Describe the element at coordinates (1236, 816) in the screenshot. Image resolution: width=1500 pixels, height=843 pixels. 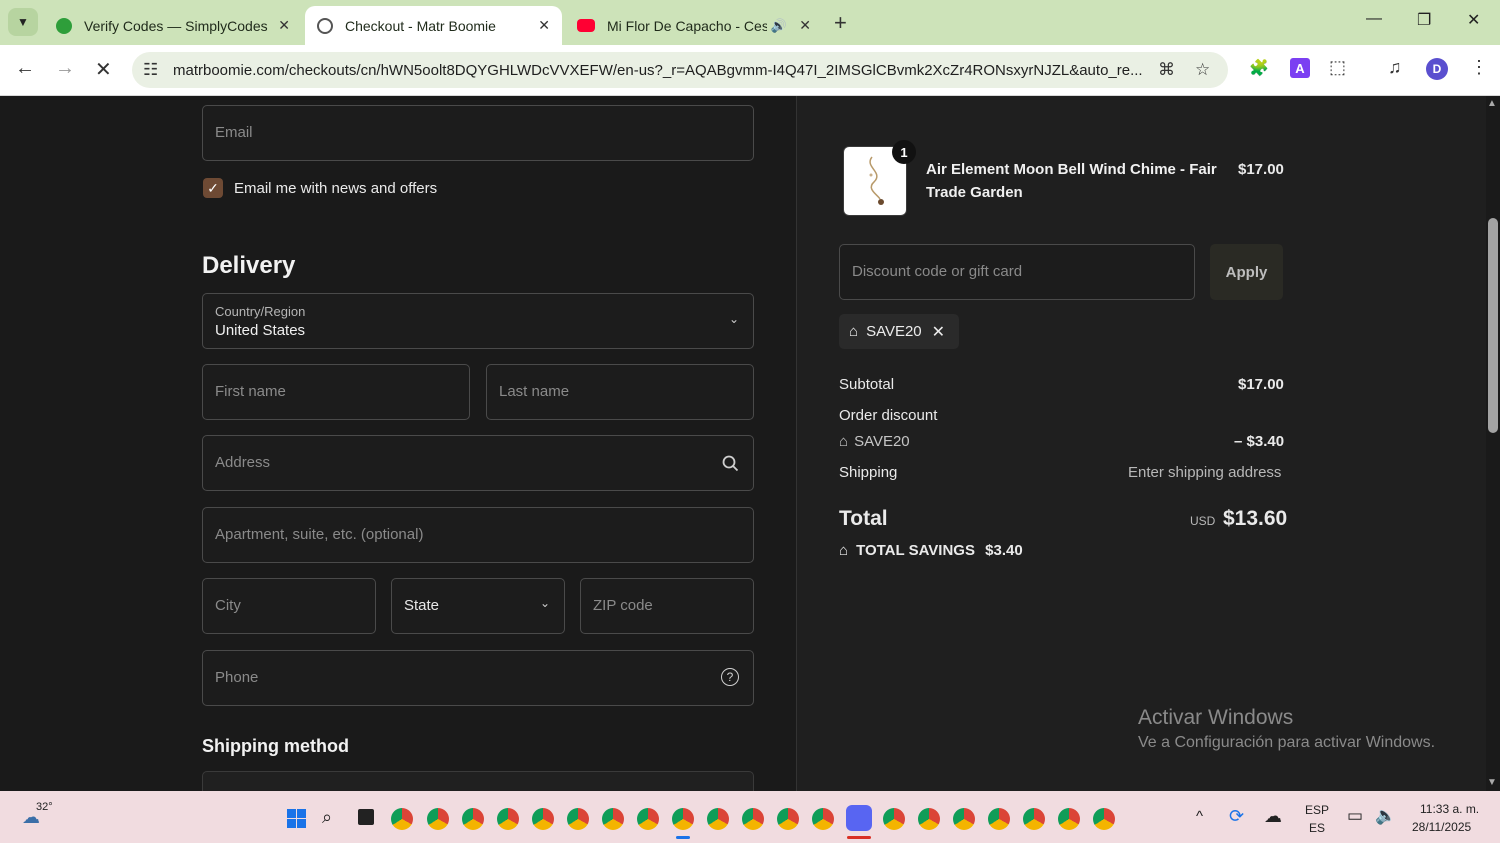
I see `sync-icon: ⟳` at that location.